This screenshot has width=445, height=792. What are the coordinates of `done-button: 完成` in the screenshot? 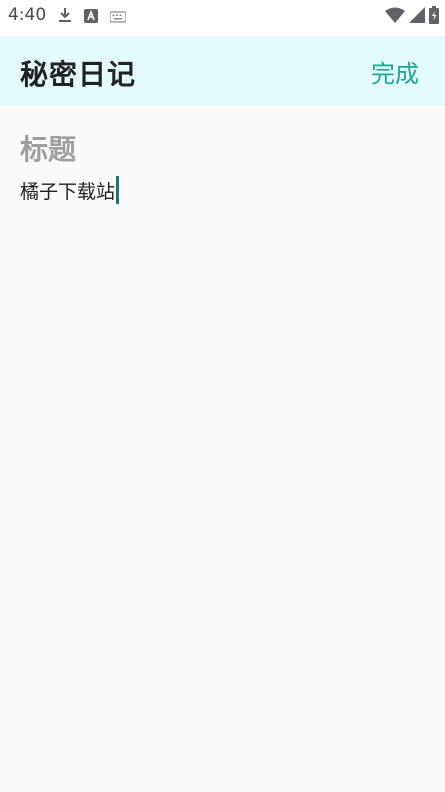 It's located at (395, 71).